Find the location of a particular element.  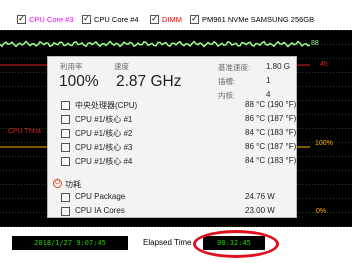

legend-label: CPU Core #4 is located at coordinates (116, 19).